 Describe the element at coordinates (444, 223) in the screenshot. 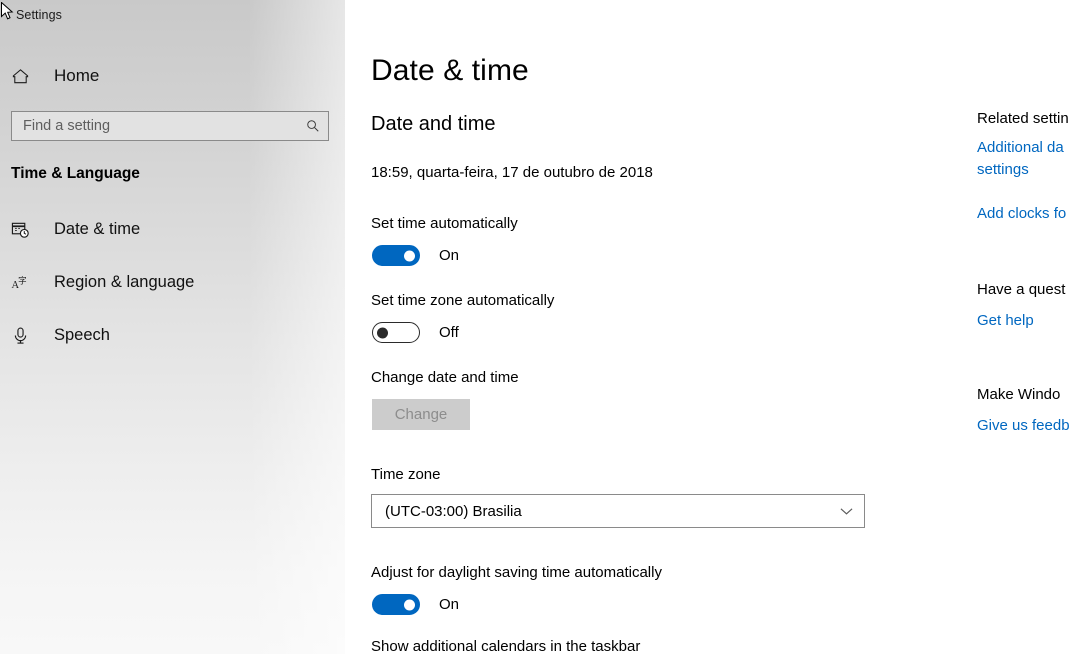

I see `set-time-automatically-label: Set time automatically` at that location.